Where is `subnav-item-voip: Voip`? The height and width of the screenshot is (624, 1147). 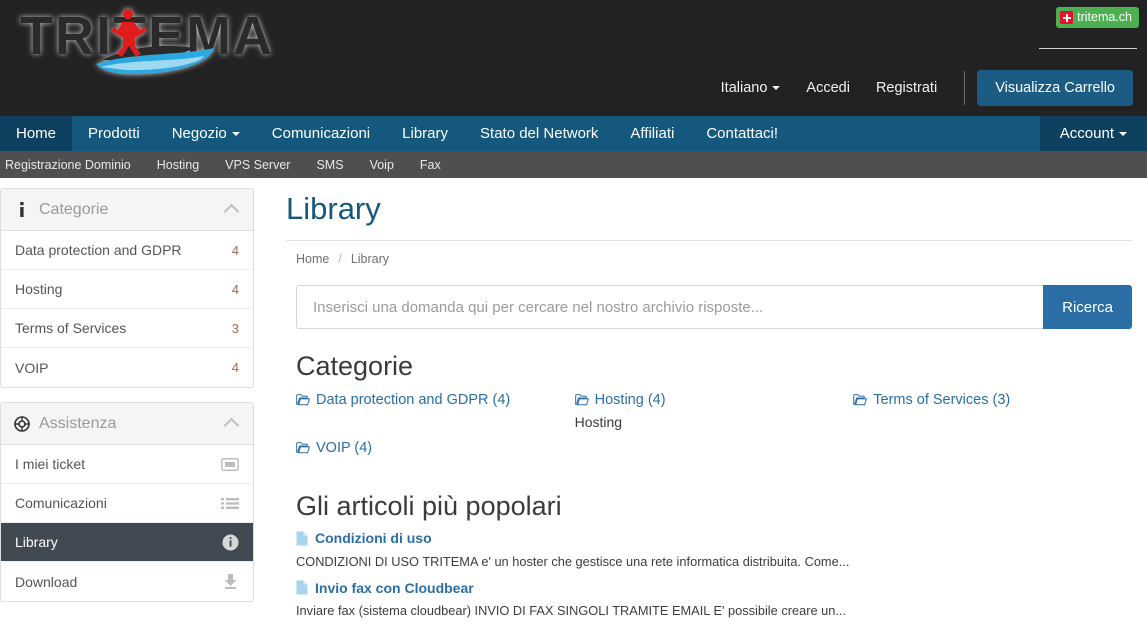 subnav-item-voip: Voip is located at coordinates (382, 165).